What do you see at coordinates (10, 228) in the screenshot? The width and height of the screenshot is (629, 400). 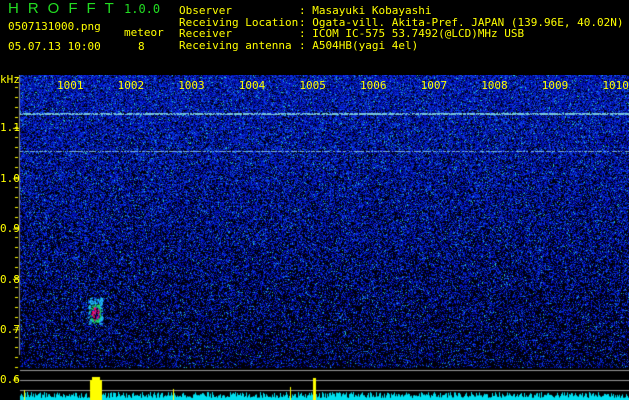 I see `y-tick-label: 0.9` at bounding box center [10, 228].